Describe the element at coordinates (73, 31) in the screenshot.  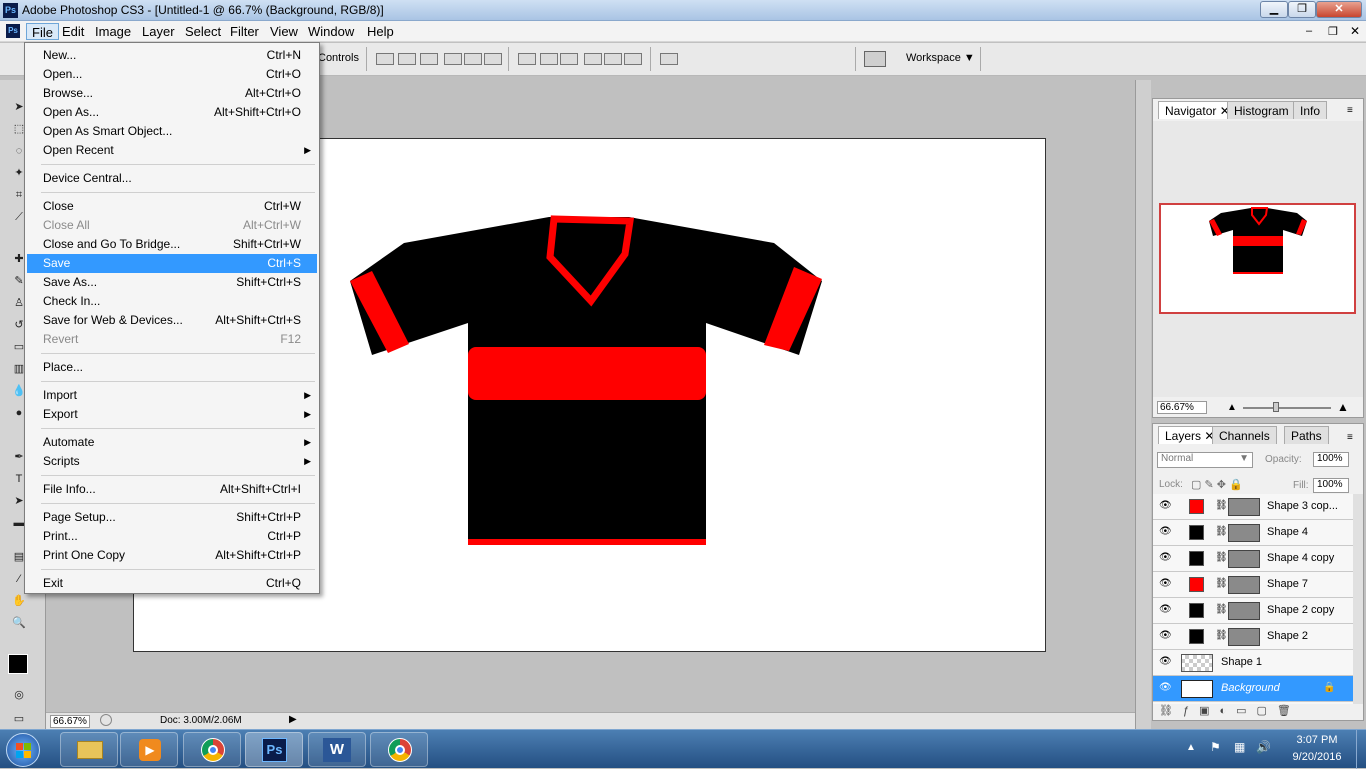
I see `menu-edit: Edit` at that location.